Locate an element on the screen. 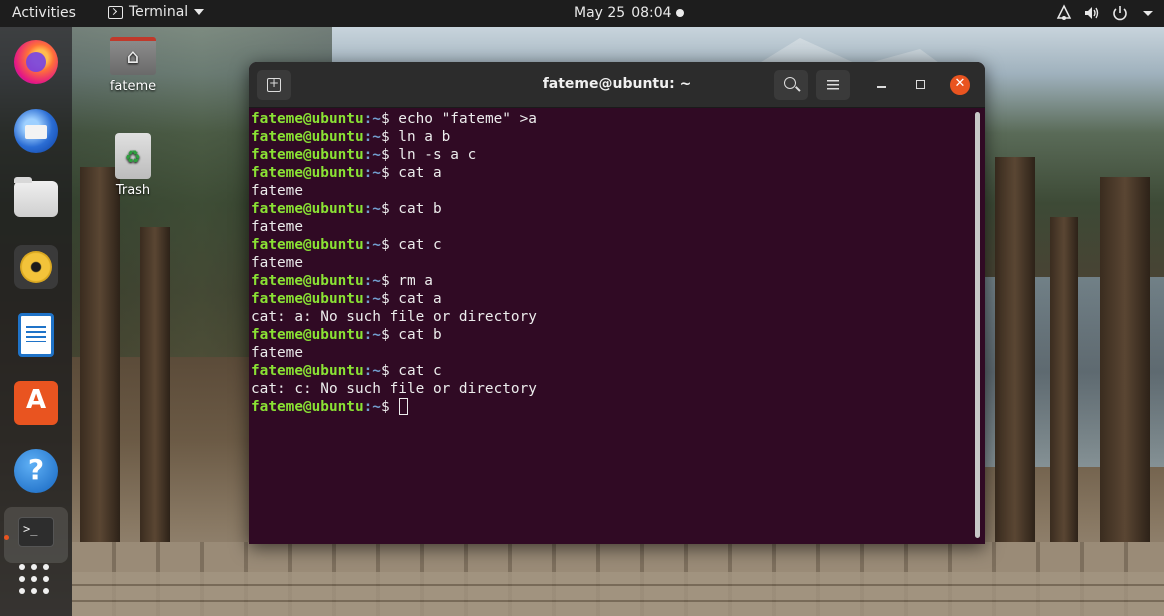 The image size is (1164, 616). hamburger-menu-icon is located at coordinates (833, 85).